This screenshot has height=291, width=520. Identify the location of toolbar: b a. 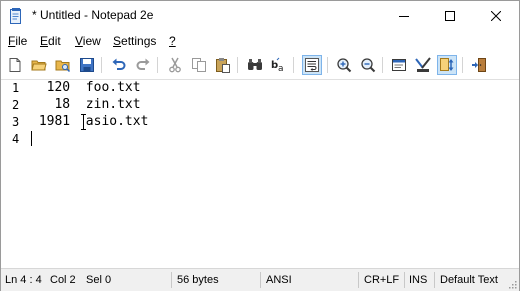
(260, 65).